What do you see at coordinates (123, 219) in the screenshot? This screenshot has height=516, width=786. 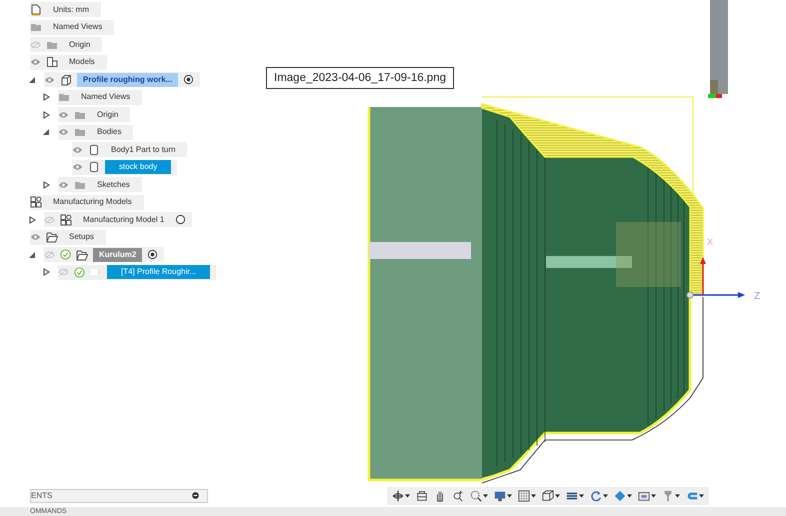 I see `tree-label: Manufacturing Model 1` at bounding box center [123, 219].